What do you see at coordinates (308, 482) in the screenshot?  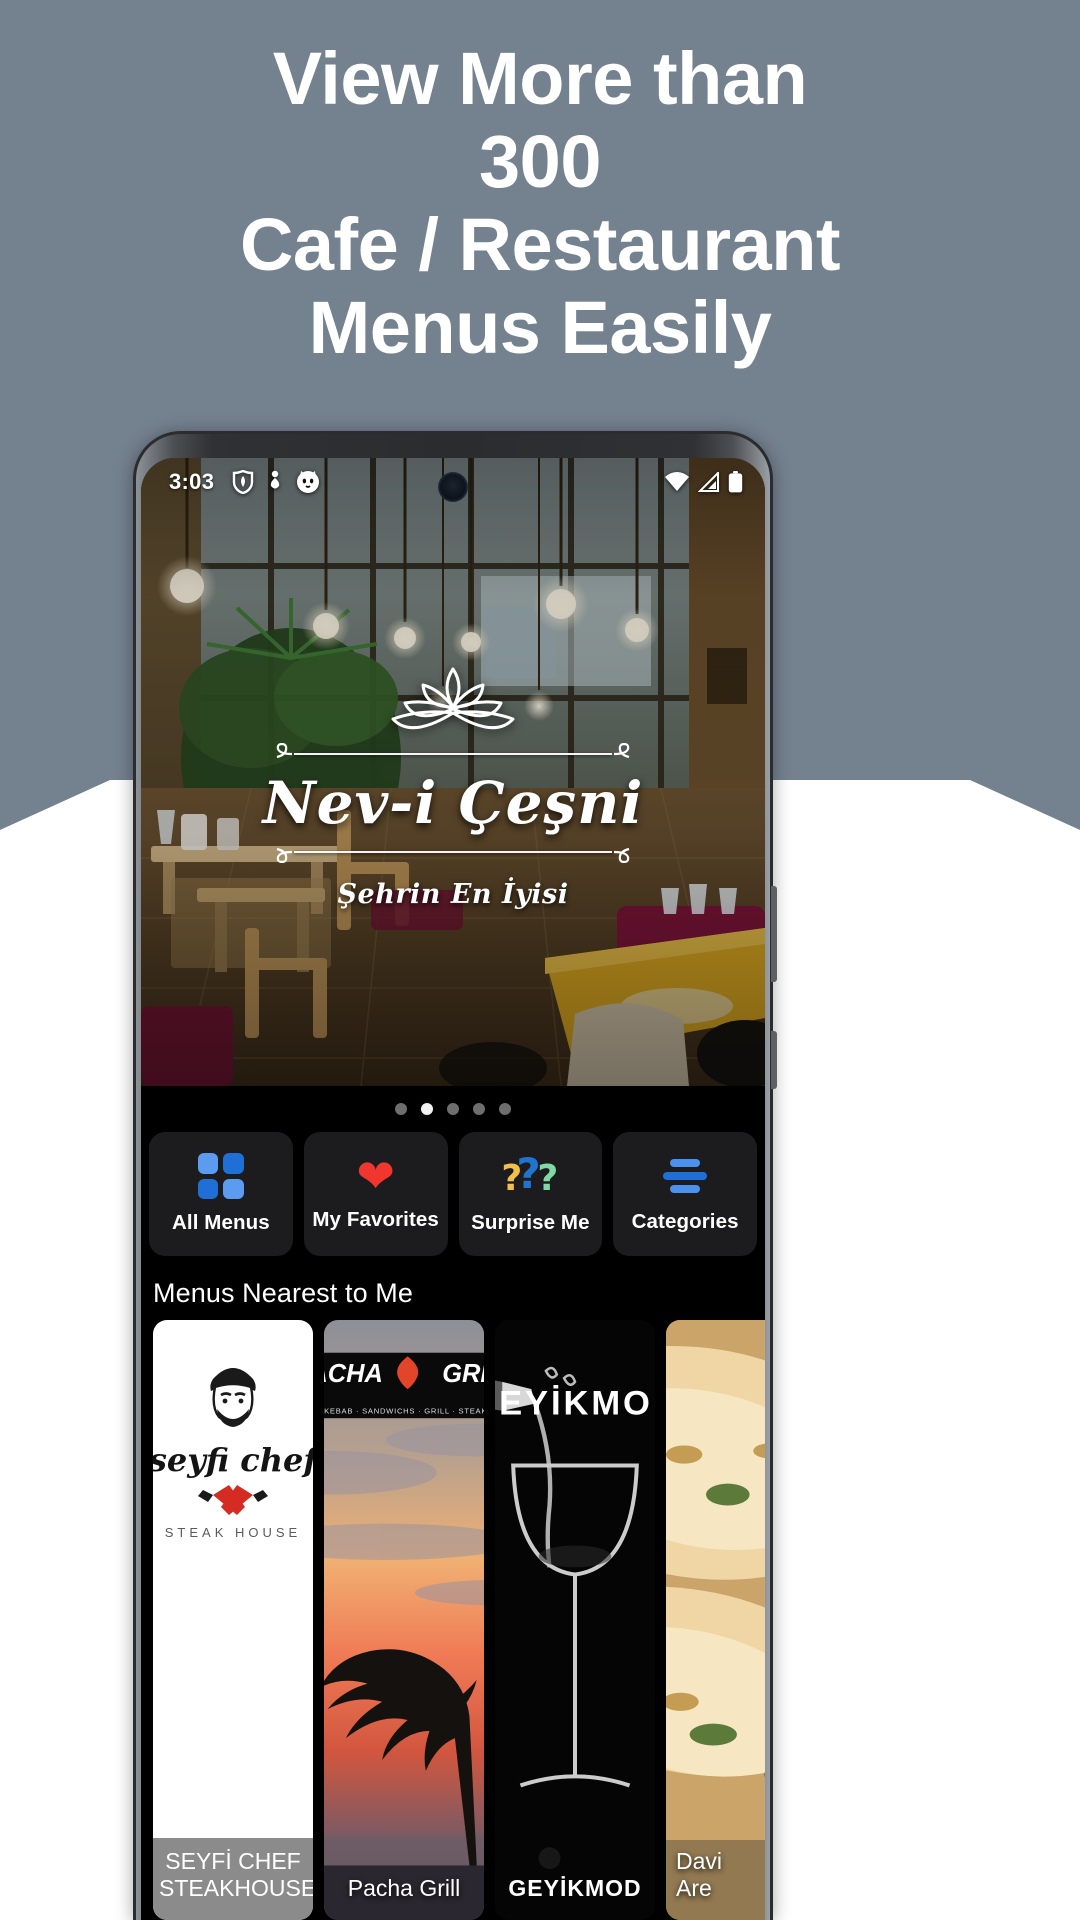 I see `cat-face-icon` at bounding box center [308, 482].